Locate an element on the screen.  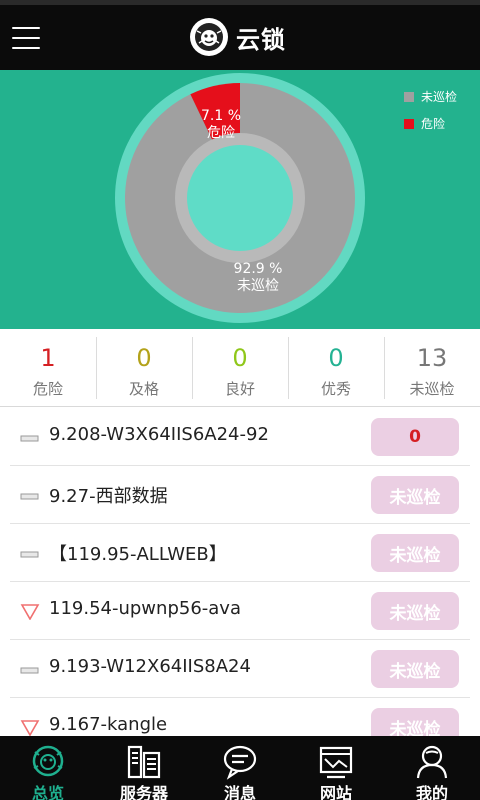
server-name: 9.167-kangle is located at coordinates (108, 724).